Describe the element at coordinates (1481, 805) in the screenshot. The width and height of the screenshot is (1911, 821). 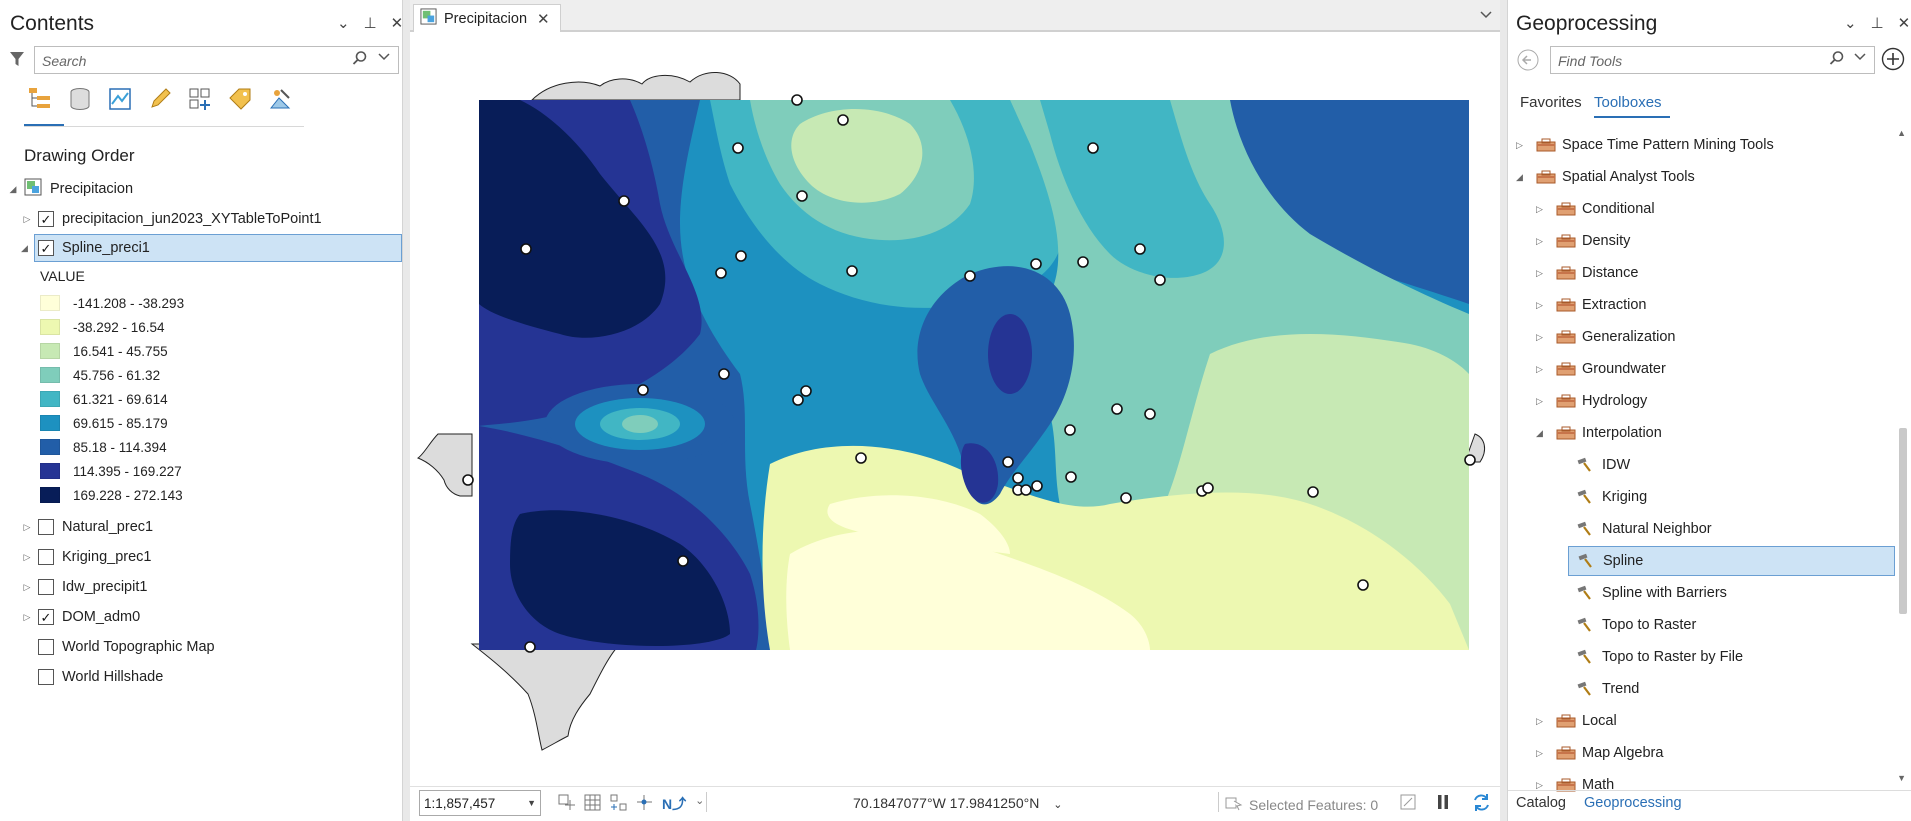
I see `refresh-icon` at that location.